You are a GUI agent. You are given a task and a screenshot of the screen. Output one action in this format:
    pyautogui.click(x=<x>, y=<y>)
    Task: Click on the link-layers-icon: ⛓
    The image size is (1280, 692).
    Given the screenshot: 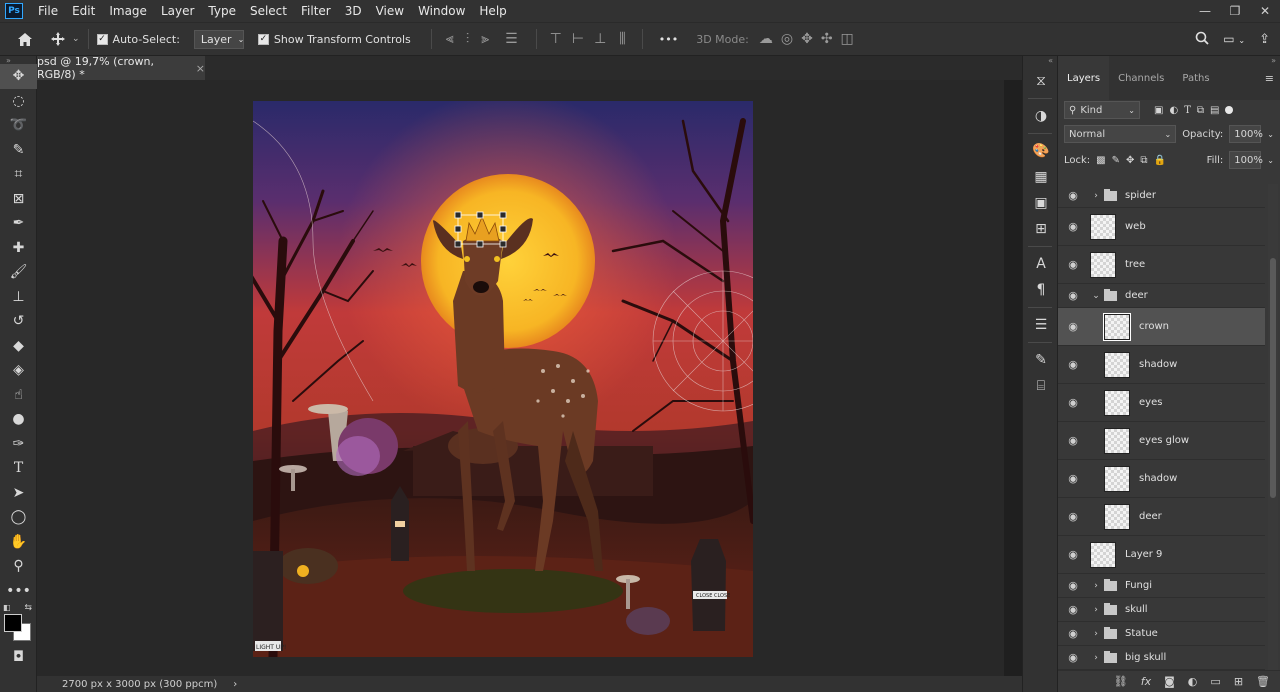 What is the action you would take?
    pyautogui.click(x=1121, y=681)
    